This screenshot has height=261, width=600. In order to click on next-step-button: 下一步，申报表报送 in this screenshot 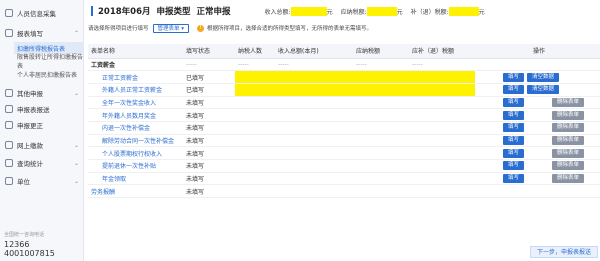, I will do `click(563, 252)`.